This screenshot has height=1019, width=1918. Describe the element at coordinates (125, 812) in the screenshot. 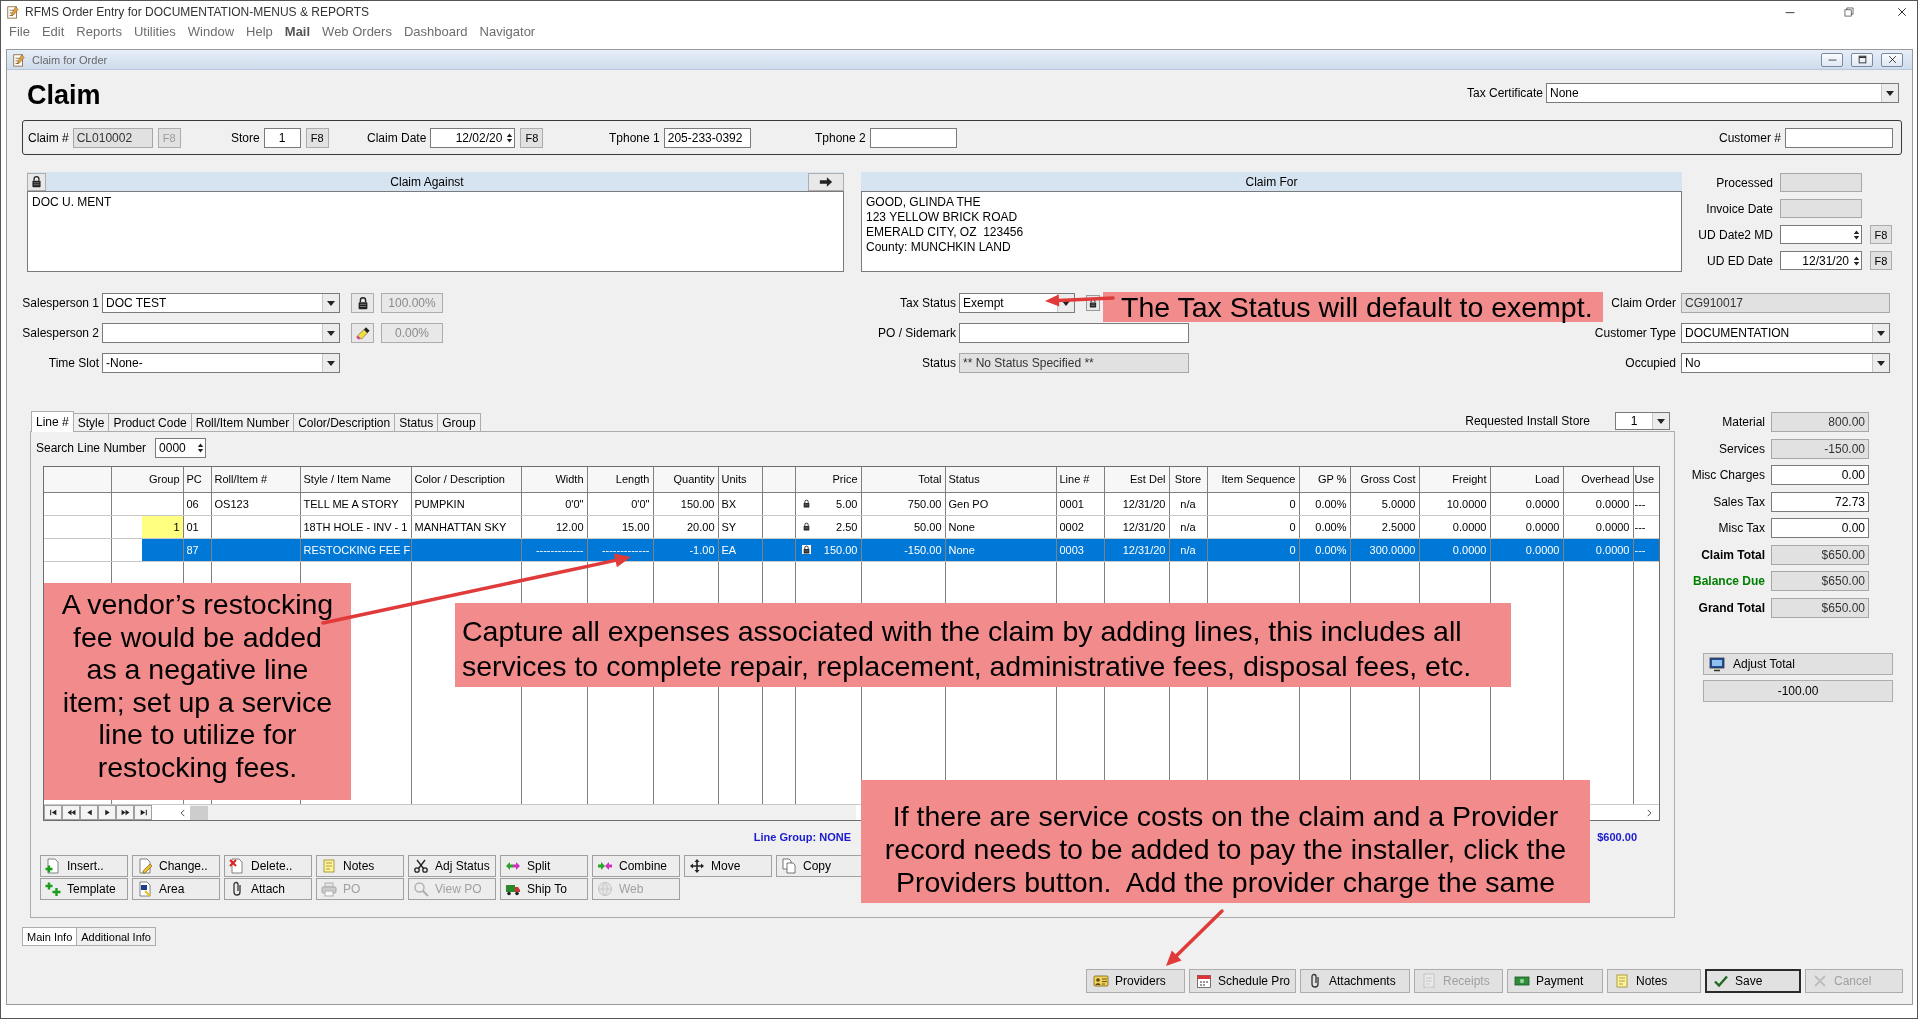

I see `next-page-button` at that location.